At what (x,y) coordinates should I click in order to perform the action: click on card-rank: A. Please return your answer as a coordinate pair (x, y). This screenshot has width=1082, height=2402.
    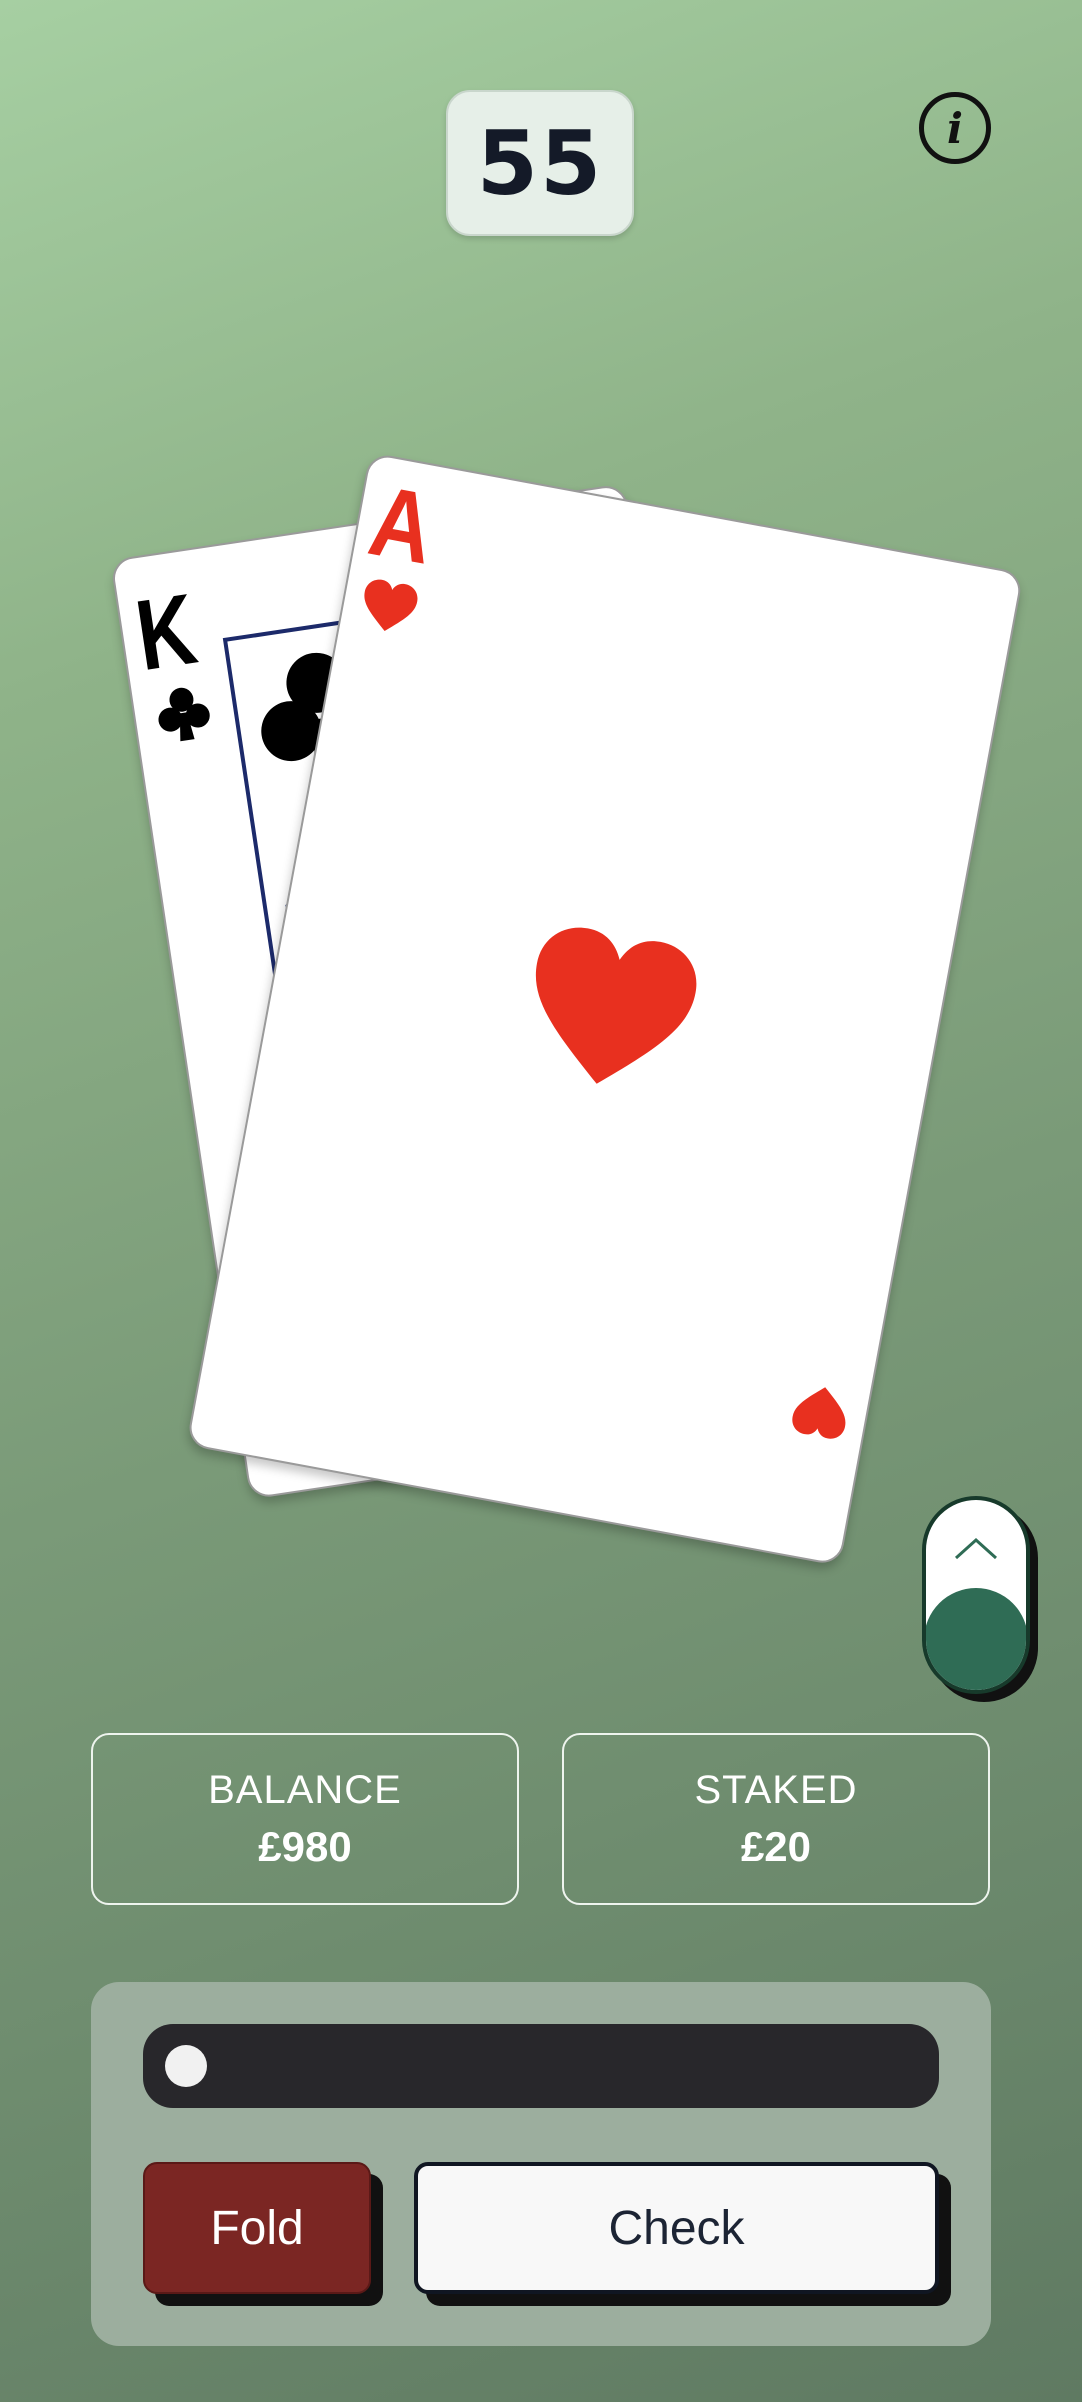
    Looking at the image, I should click on (402, 525).